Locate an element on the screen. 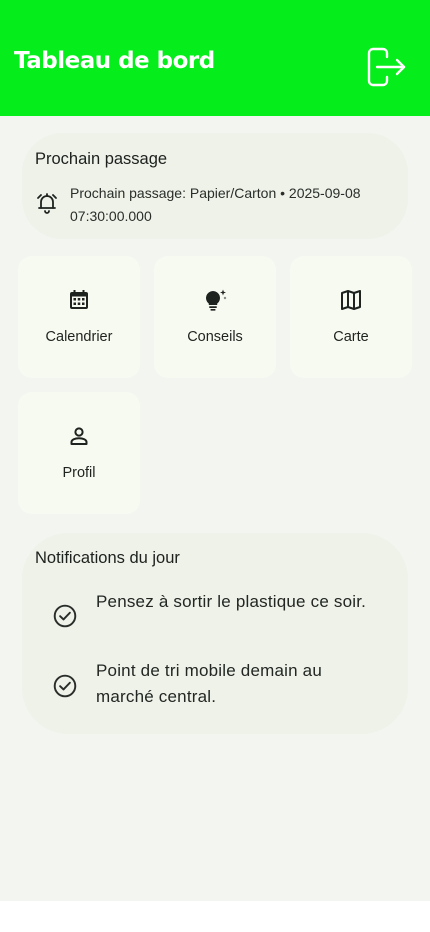  calendar-icon is located at coordinates (79, 299).